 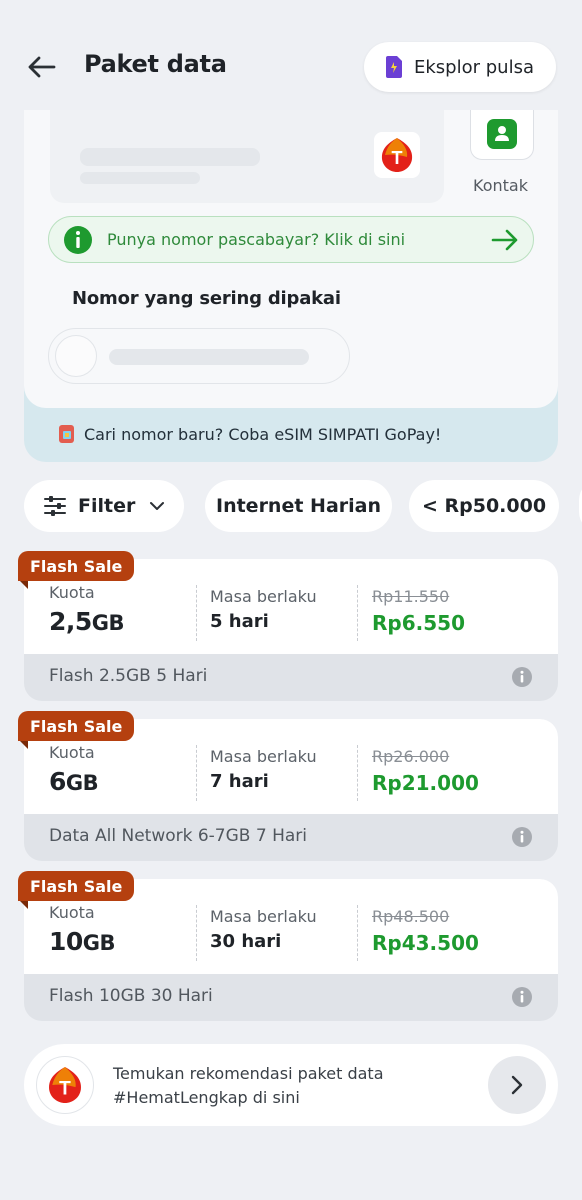 I want to click on blurred-operator, so click(x=140, y=178).